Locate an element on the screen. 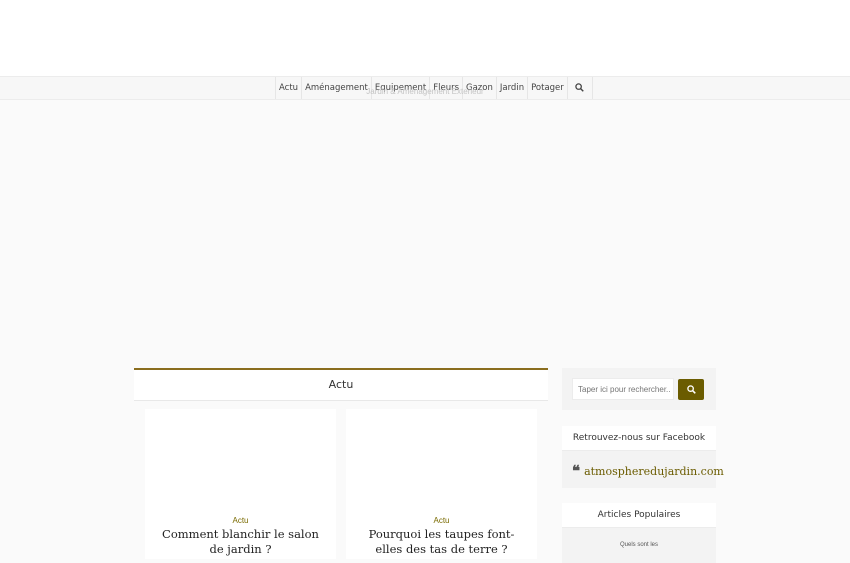  section-title: Actu is located at coordinates (341, 384).